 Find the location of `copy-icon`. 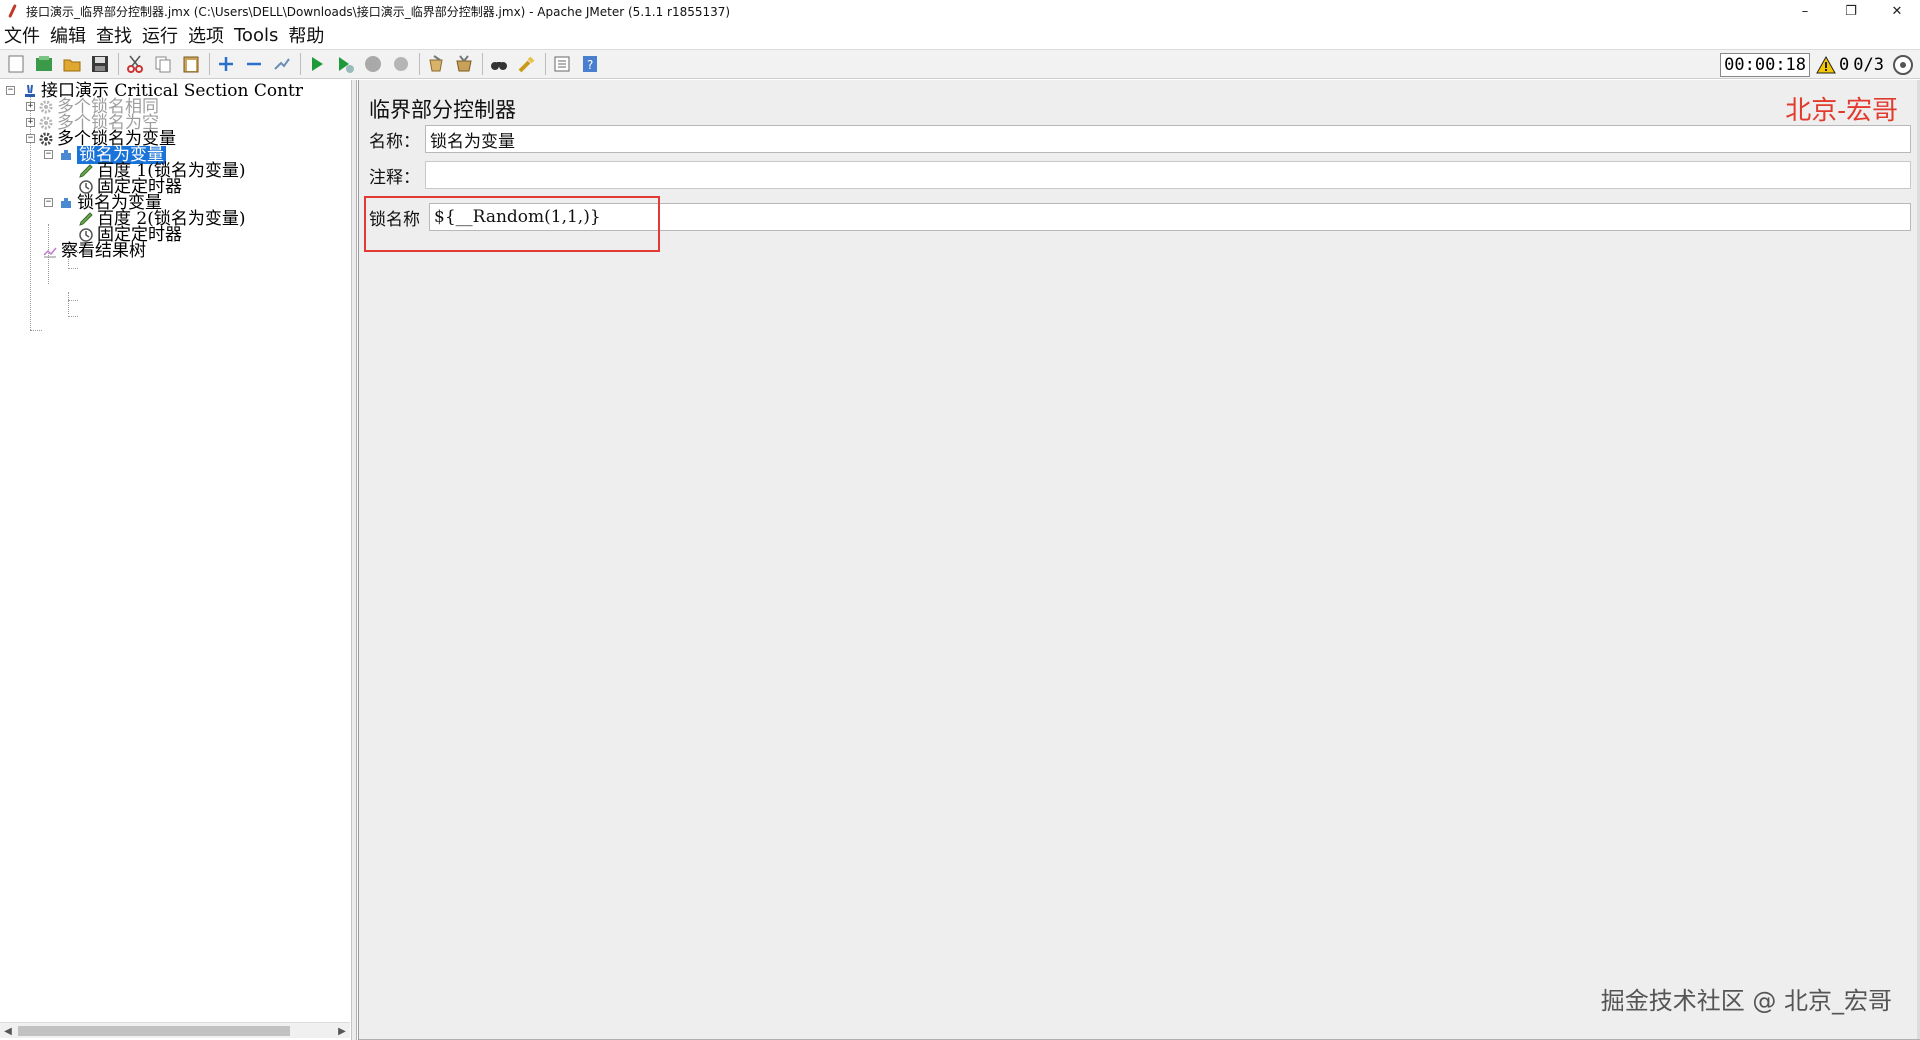

copy-icon is located at coordinates (163, 64).